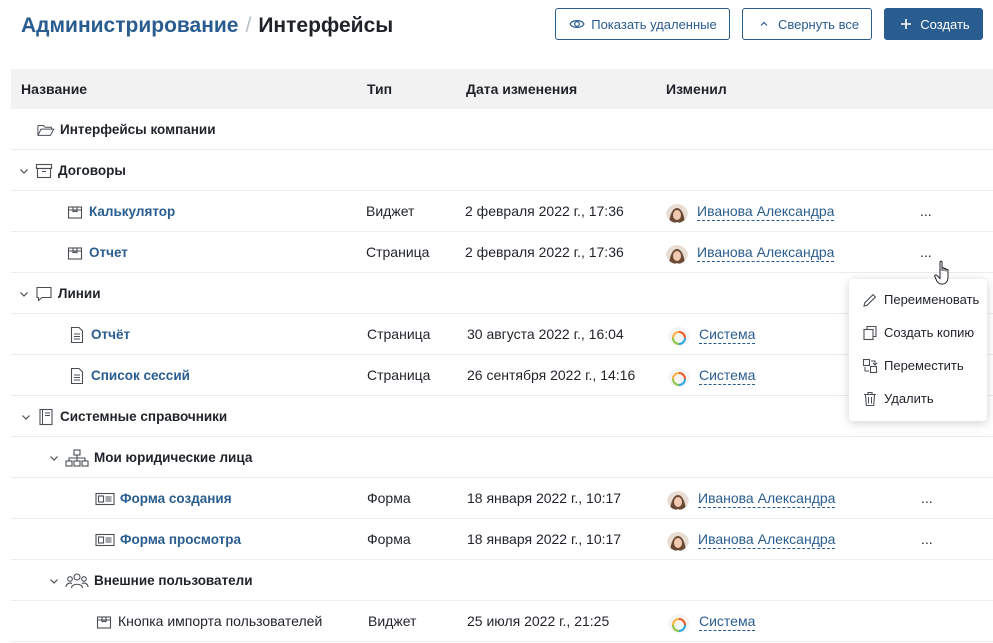 The width and height of the screenshot is (993, 643). I want to click on column-header-author: Изменил, so click(696, 89).